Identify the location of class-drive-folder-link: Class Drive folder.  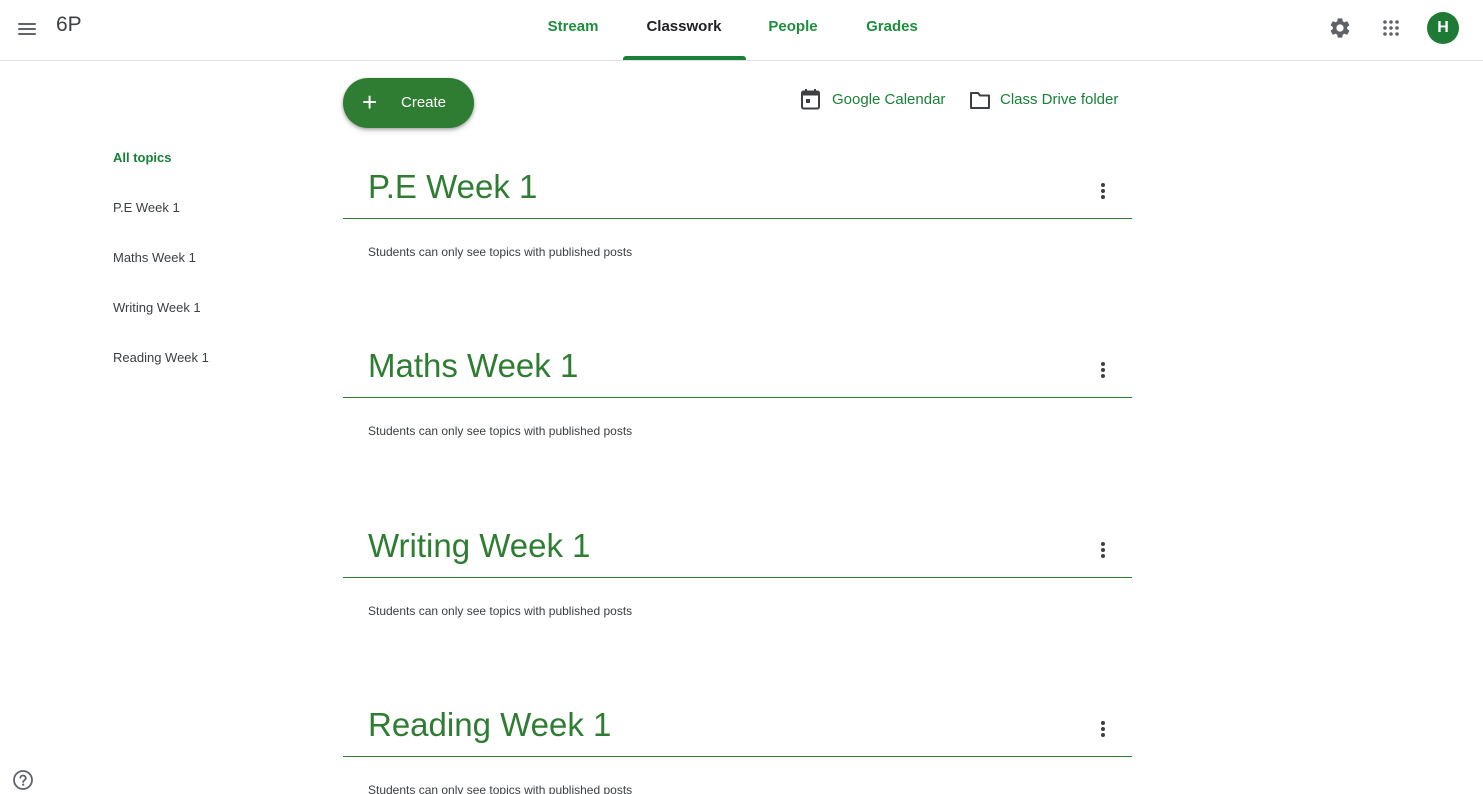
(1047, 100).